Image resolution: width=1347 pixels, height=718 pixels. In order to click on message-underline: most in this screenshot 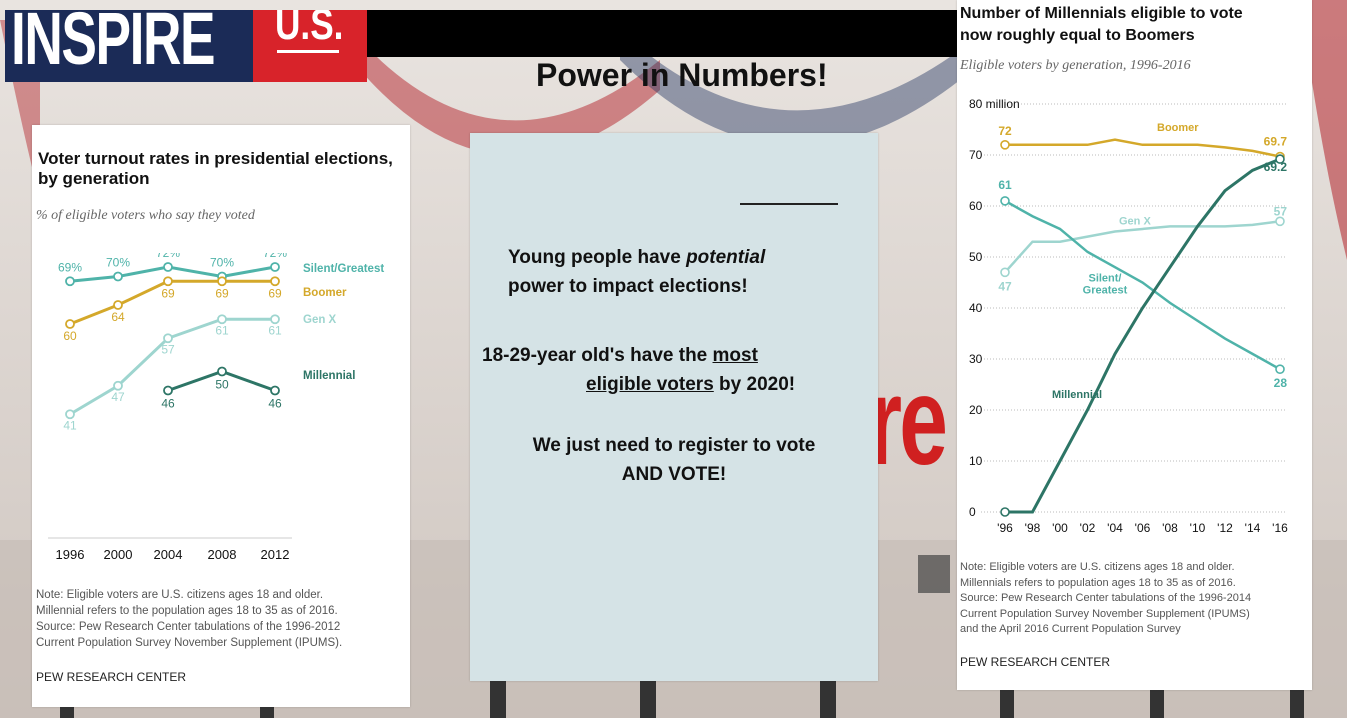, I will do `click(735, 355)`.